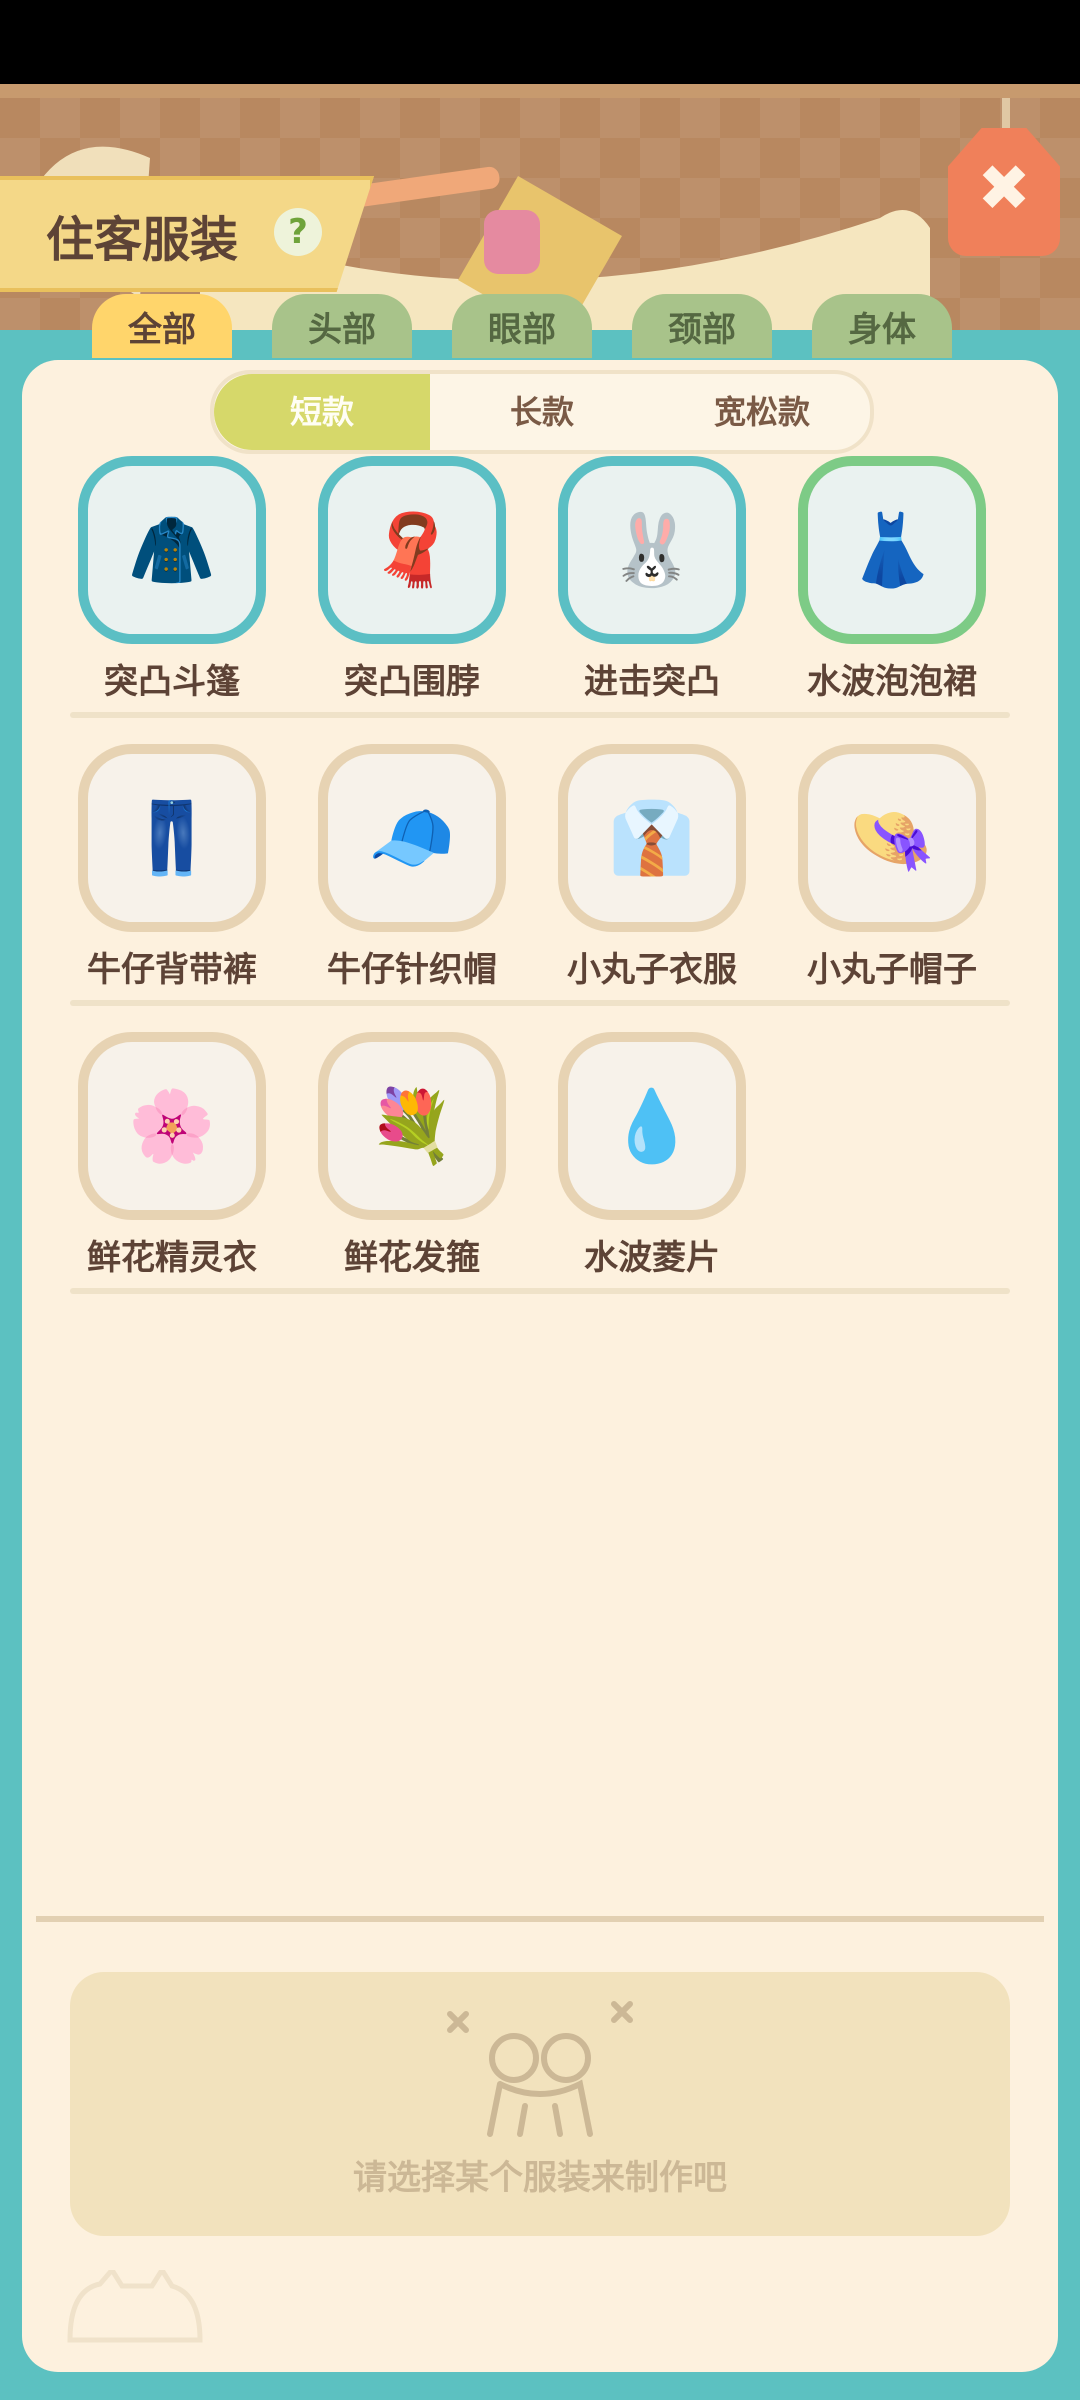 This screenshot has height=2400, width=1080. I want to click on knit-hat-icon: 🧢, so click(412, 838).